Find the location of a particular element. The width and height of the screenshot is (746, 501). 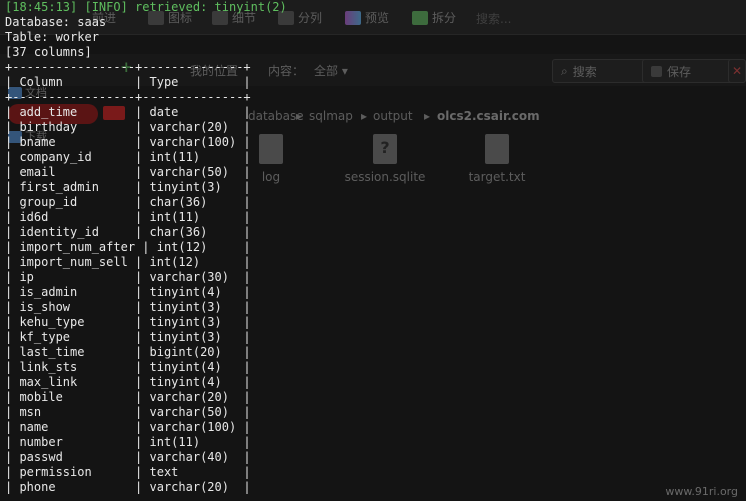

database-line: Database: saas is located at coordinates (56, 22).